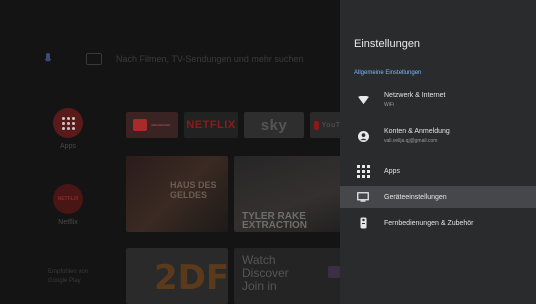 The width and height of the screenshot is (536, 304). Describe the element at coordinates (64, 281) in the screenshot. I see `recommended-line2: Google Play` at that location.